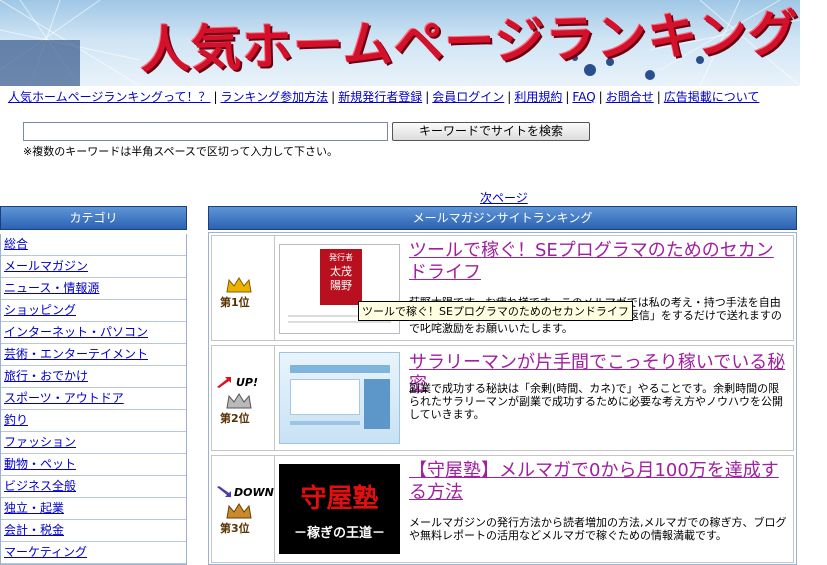  I want to click on category-link-general: 総合, so click(16, 244).